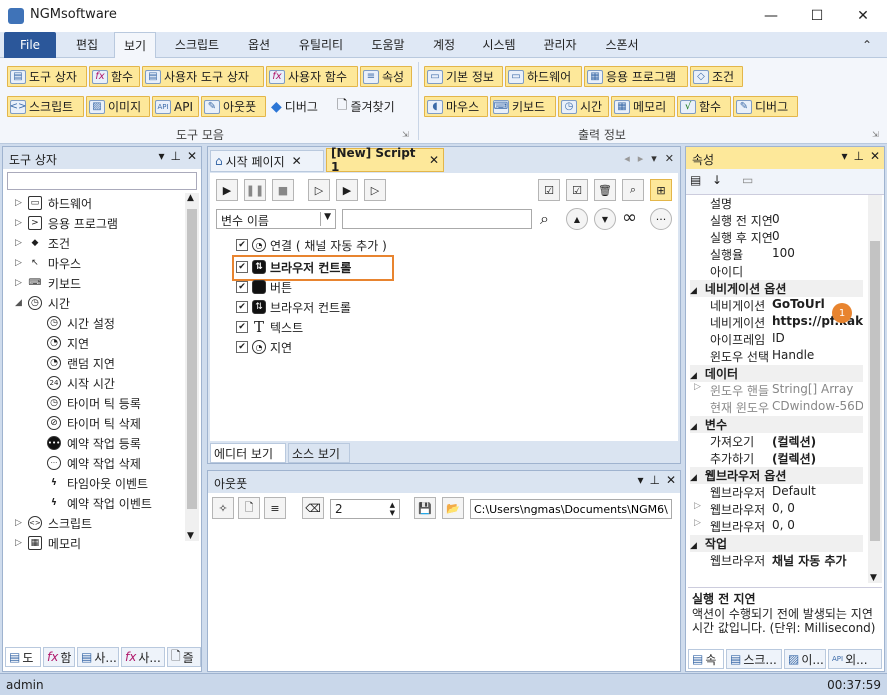  Describe the element at coordinates (523, 106) in the screenshot. I see `ribbon-keyboard-button: ⌨ 키보드` at that location.